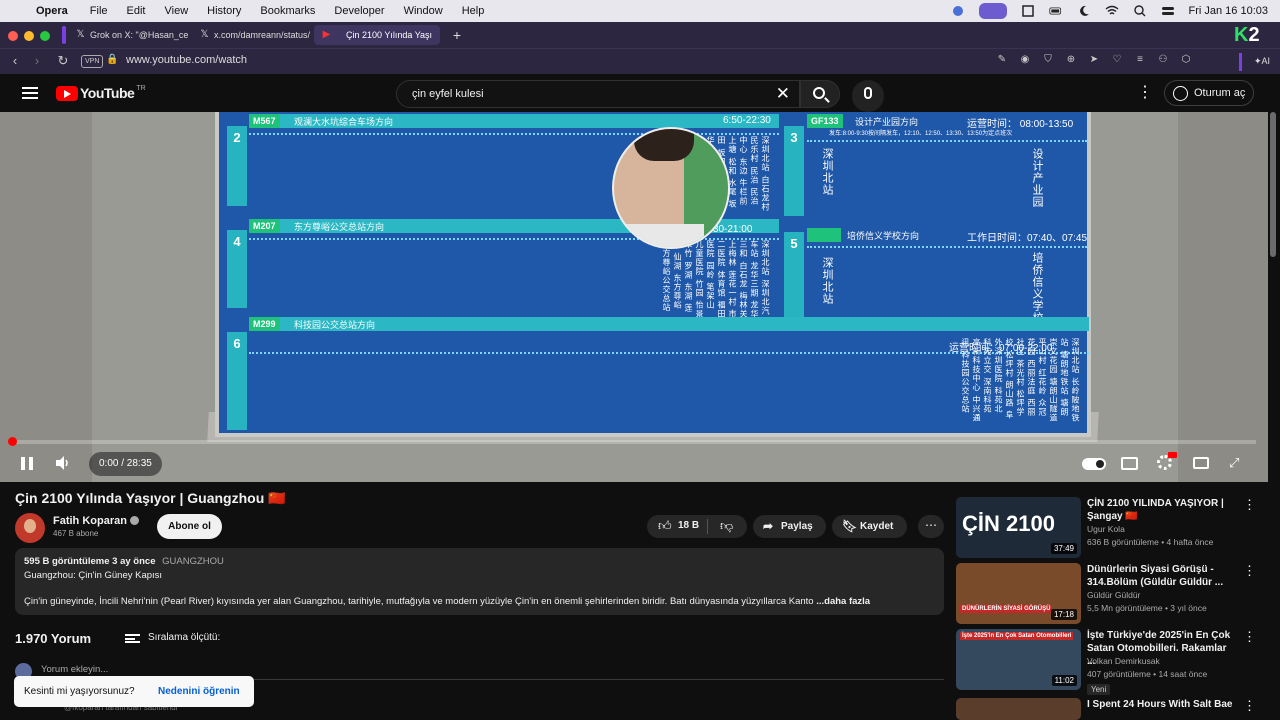 Image resolution: width=1280 pixels, height=720 pixels. What do you see at coordinates (473, 11) in the screenshot?
I see `menu-help: Help` at bounding box center [473, 11].